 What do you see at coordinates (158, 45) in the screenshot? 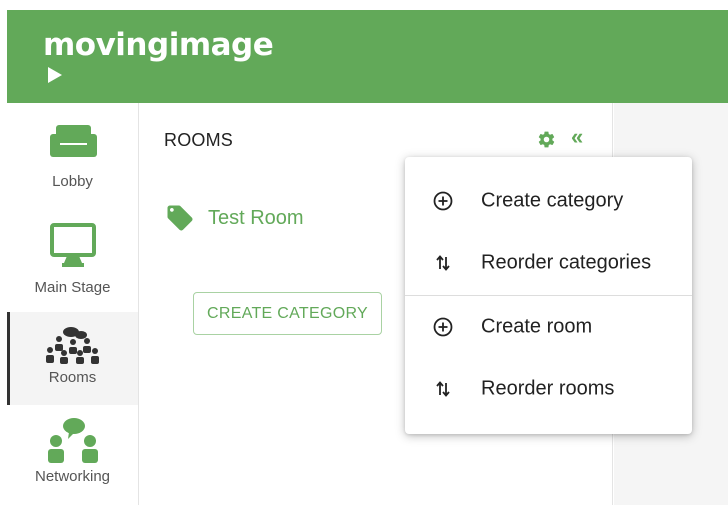
I see `logo-text: movingimage` at bounding box center [158, 45].